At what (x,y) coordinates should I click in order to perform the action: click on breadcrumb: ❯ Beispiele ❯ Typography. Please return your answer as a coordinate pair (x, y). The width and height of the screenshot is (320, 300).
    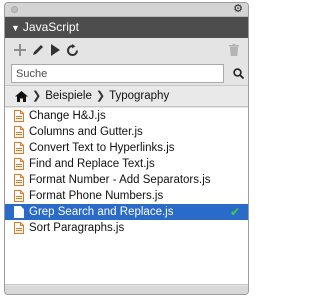
    Looking at the image, I should click on (126, 96).